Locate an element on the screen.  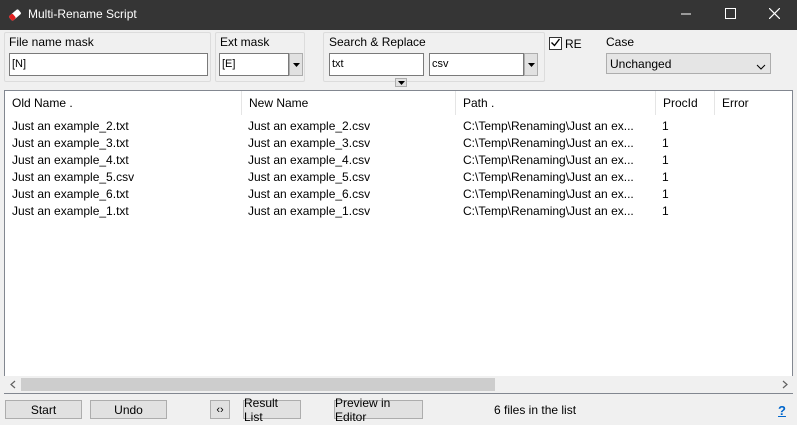
maximize-button is located at coordinates (730, 15).